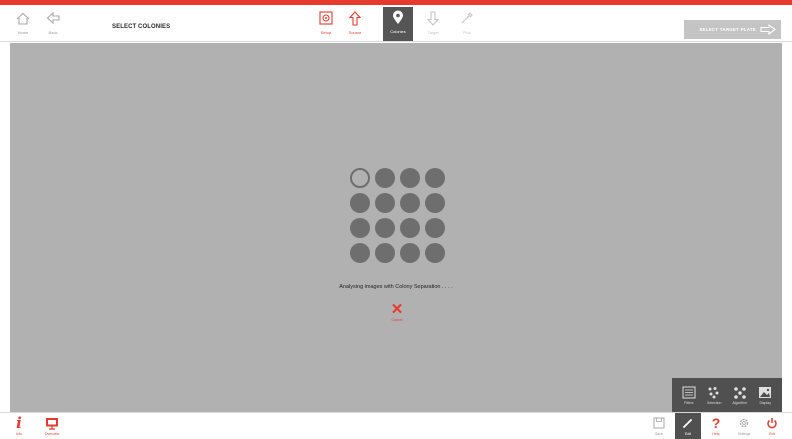 The image size is (792, 439). Describe the element at coordinates (768, 29) in the screenshot. I see `forward-arrow-icon` at that location.